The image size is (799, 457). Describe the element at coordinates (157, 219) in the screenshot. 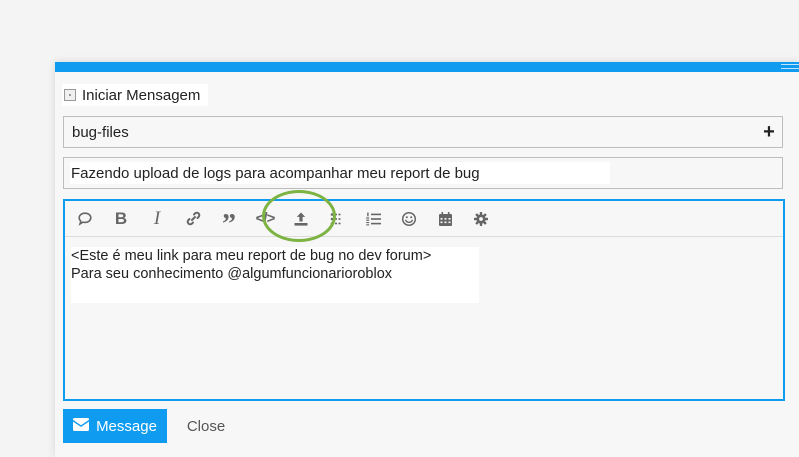

I see `italic-icon: I` at that location.